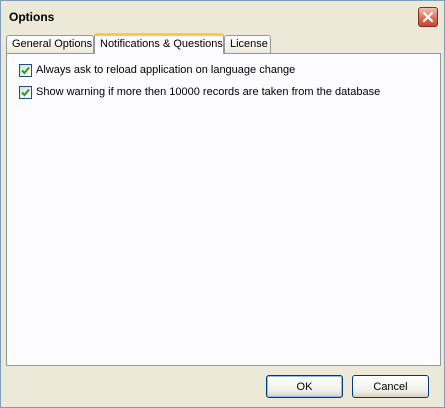 The width and height of the screenshot is (445, 408). What do you see at coordinates (222, 386) in the screenshot?
I see `dialog-footer: OK Cancel` at bounding box center [222, 386].